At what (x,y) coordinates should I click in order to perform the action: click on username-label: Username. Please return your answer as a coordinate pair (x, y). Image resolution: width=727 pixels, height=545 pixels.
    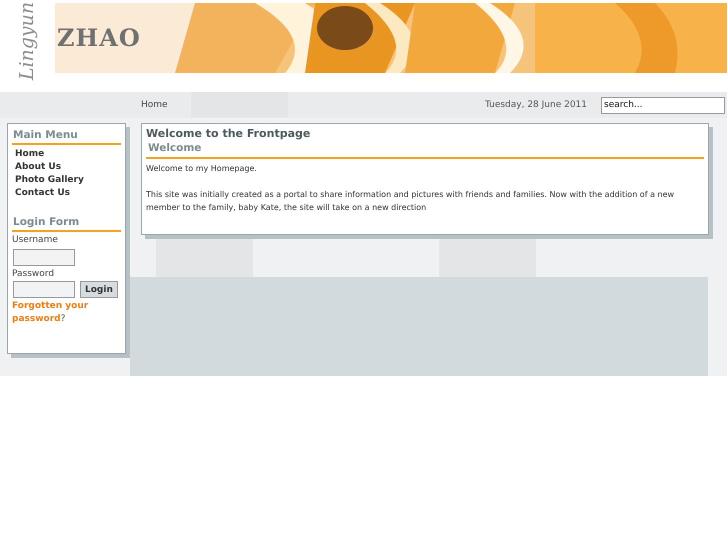
    Looking at the image, I should click on (35, 240).